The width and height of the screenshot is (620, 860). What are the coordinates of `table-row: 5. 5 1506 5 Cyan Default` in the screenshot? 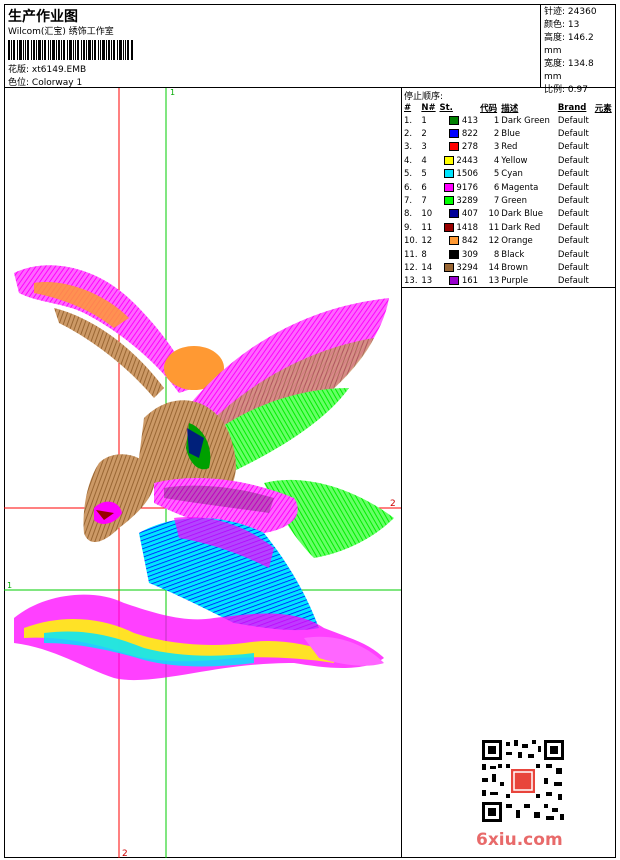 It's located at (509, 174).